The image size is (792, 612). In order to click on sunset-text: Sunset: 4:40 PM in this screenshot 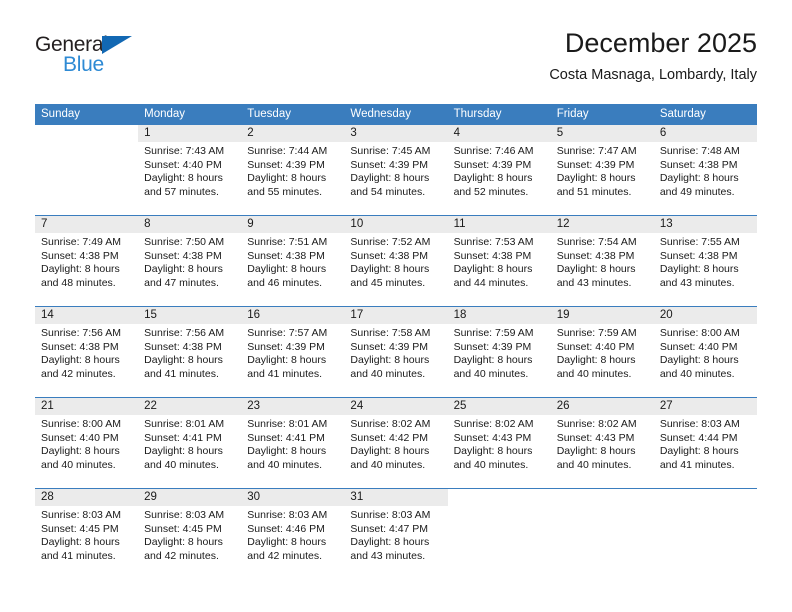, I will do `click(698, 346)`.